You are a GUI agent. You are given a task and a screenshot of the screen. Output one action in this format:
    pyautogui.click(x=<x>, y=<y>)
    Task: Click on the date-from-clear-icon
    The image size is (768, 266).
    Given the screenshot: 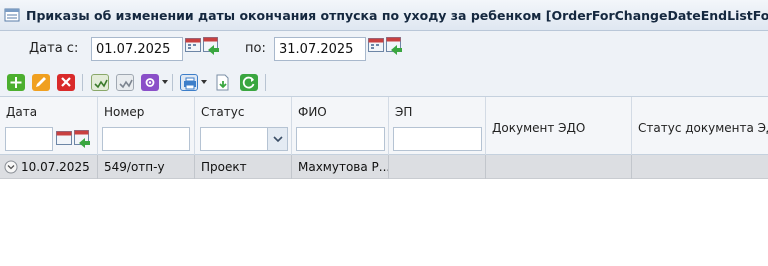 What is the action you would take?
    pyautogui.click(x=211, y=46)
    